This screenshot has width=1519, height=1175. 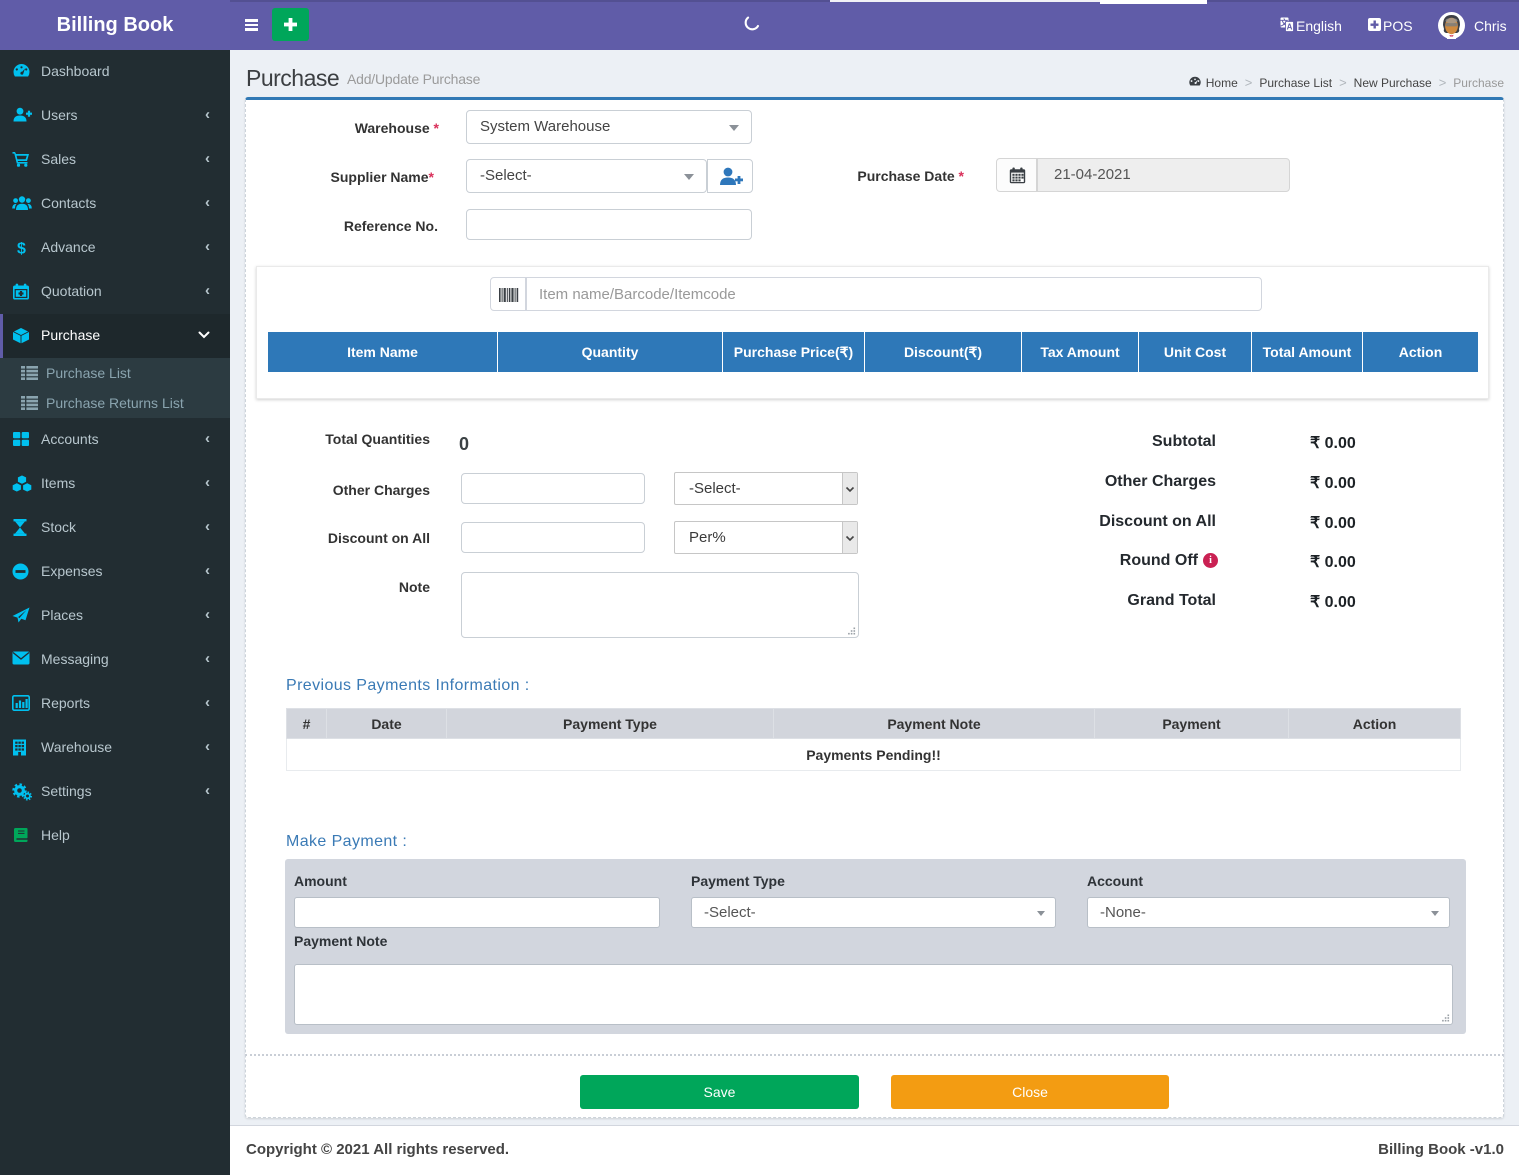 What do you see at coordinates (1290, 27) in the screenshot?
I see `svg-text: A` at bounding box center [1290, 27].